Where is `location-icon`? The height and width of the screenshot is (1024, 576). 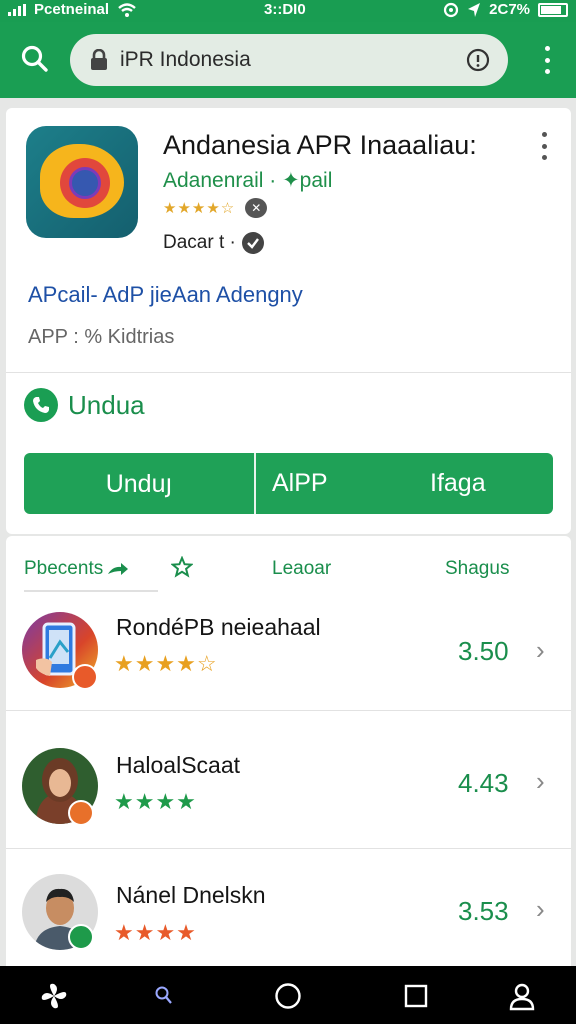
location-icon is located at coordinates (474, 9).